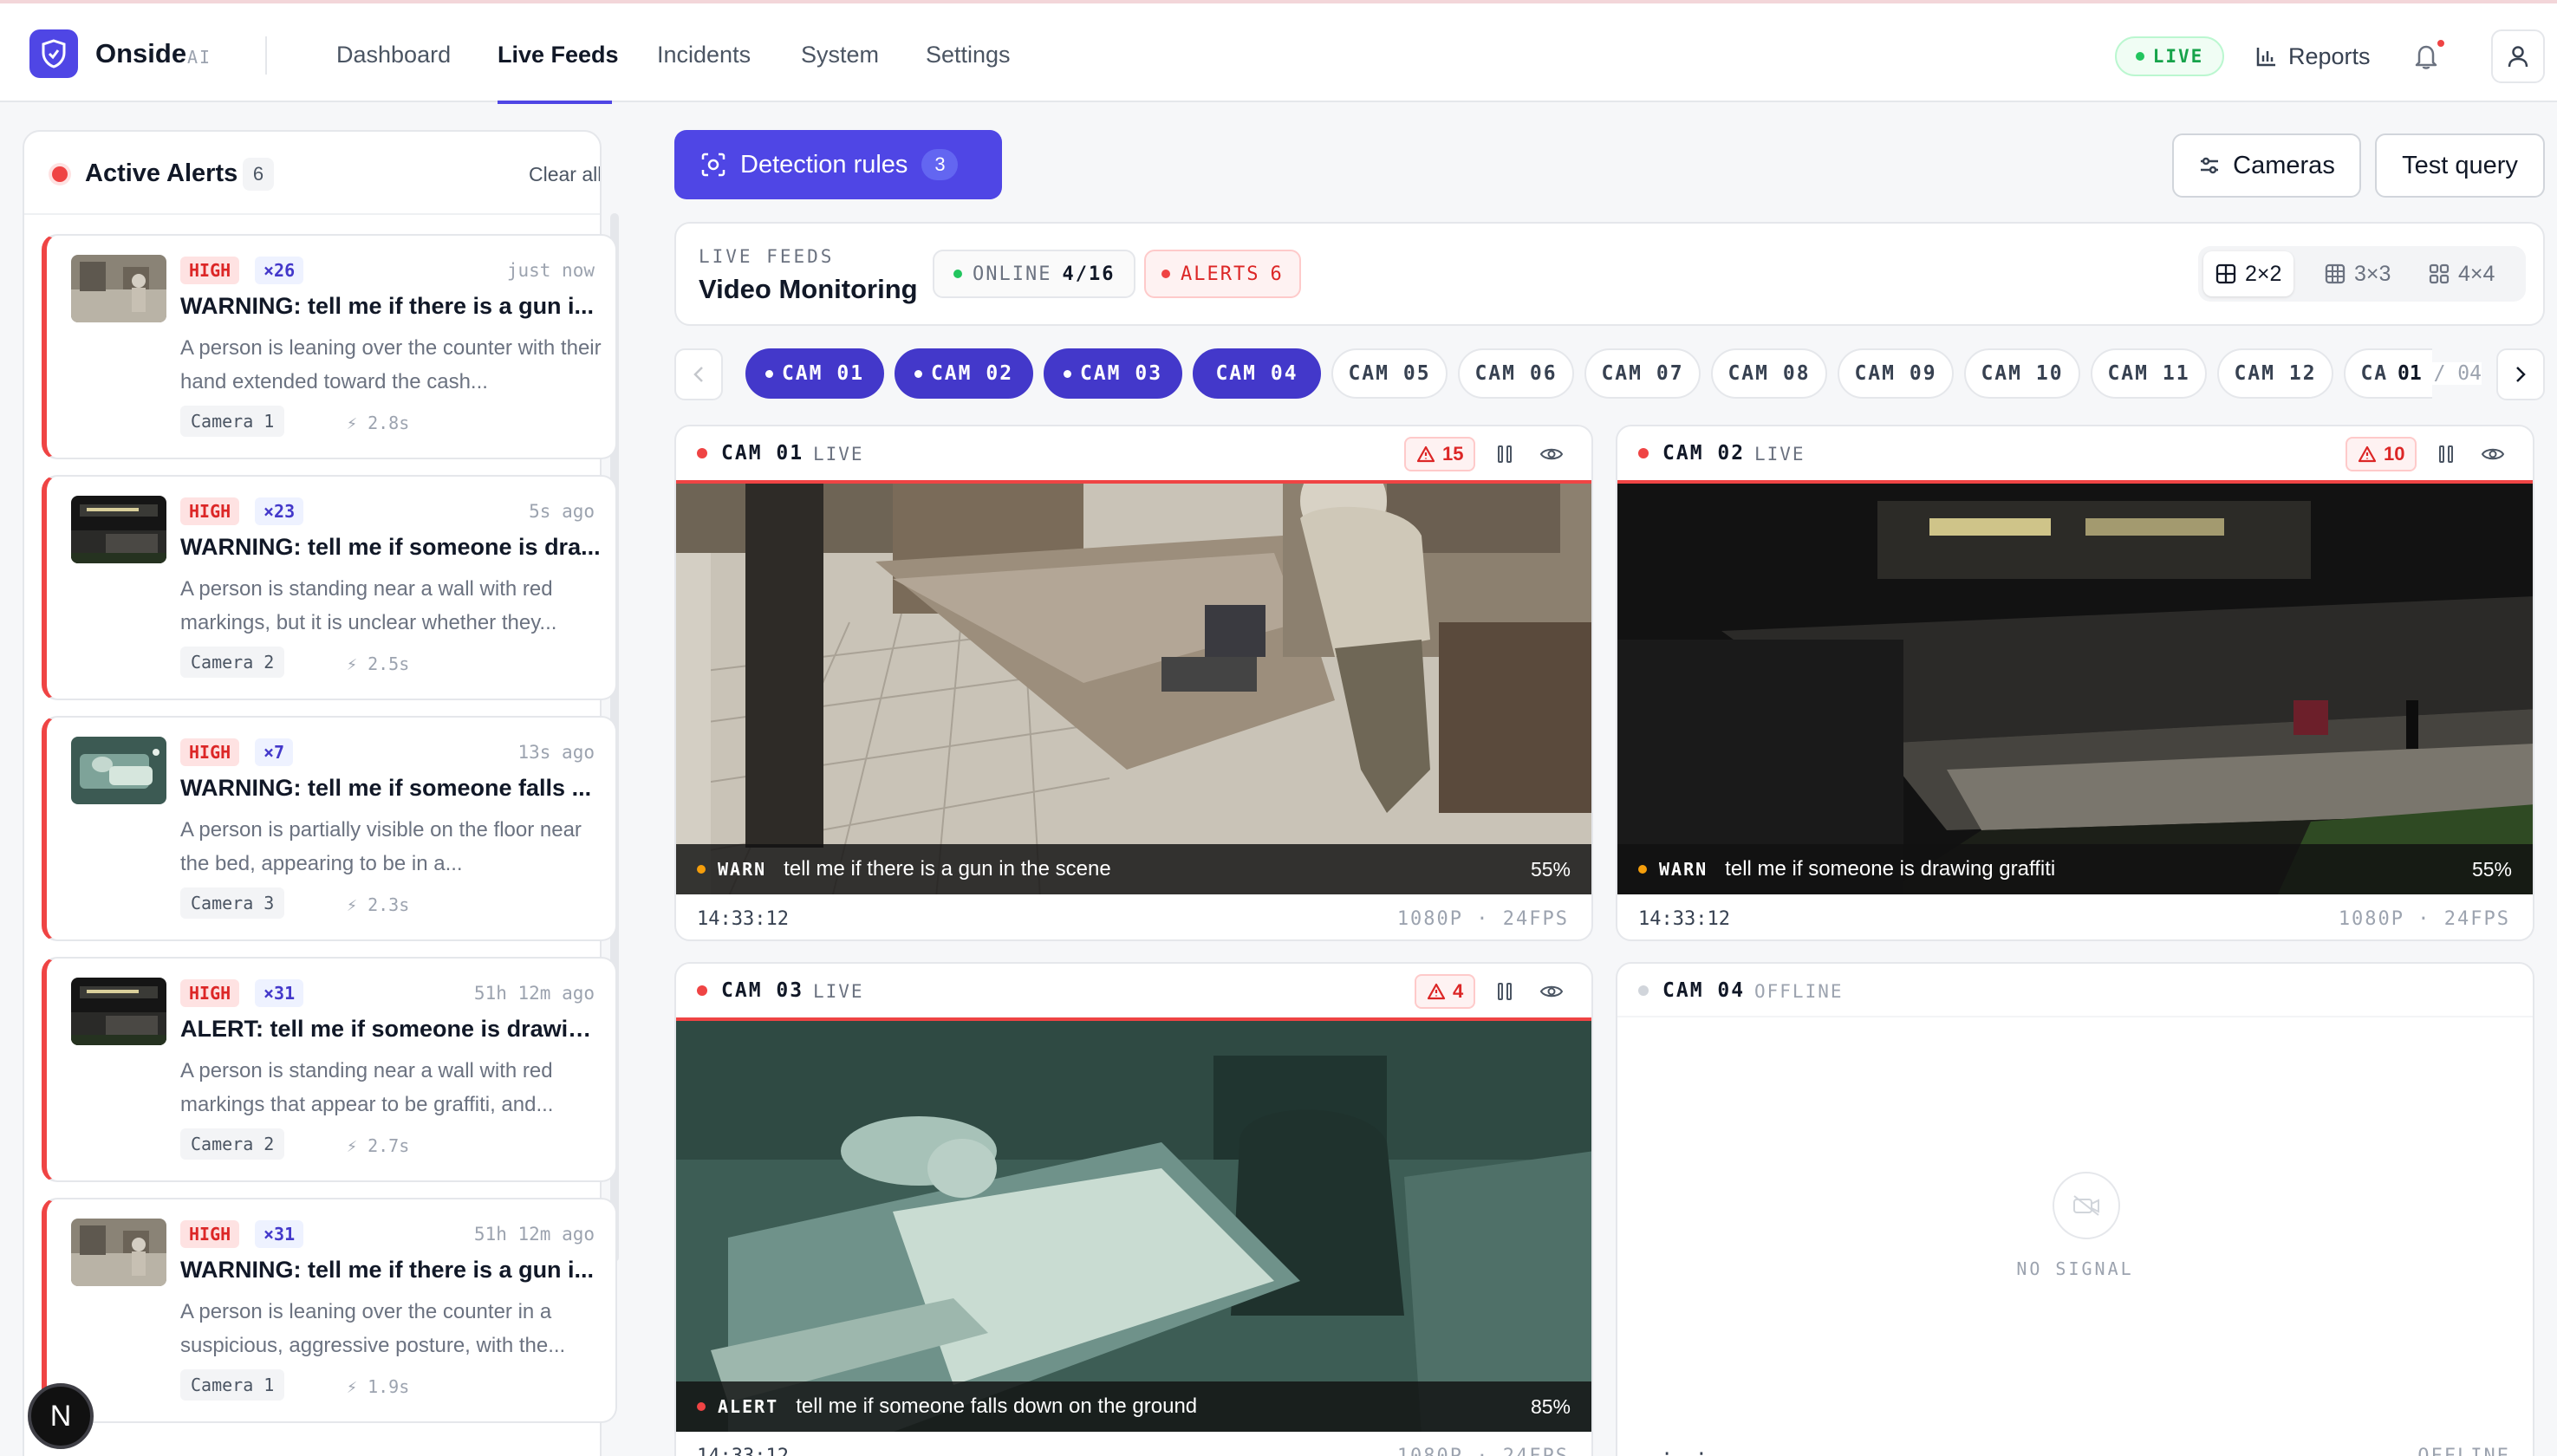  What do you see at coordinates (1440, 454) in the screenshot?
I see `camera-alert-badge: 15` at bounding box center [1440, 454].